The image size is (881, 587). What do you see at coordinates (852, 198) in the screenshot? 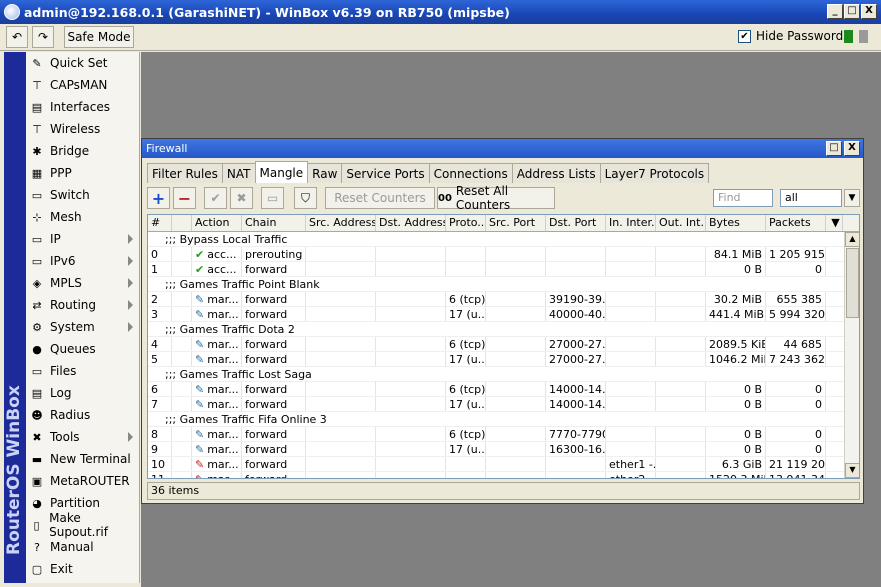
I see `filter-dropdown-button: ▼` at bounding box center [852, 198].